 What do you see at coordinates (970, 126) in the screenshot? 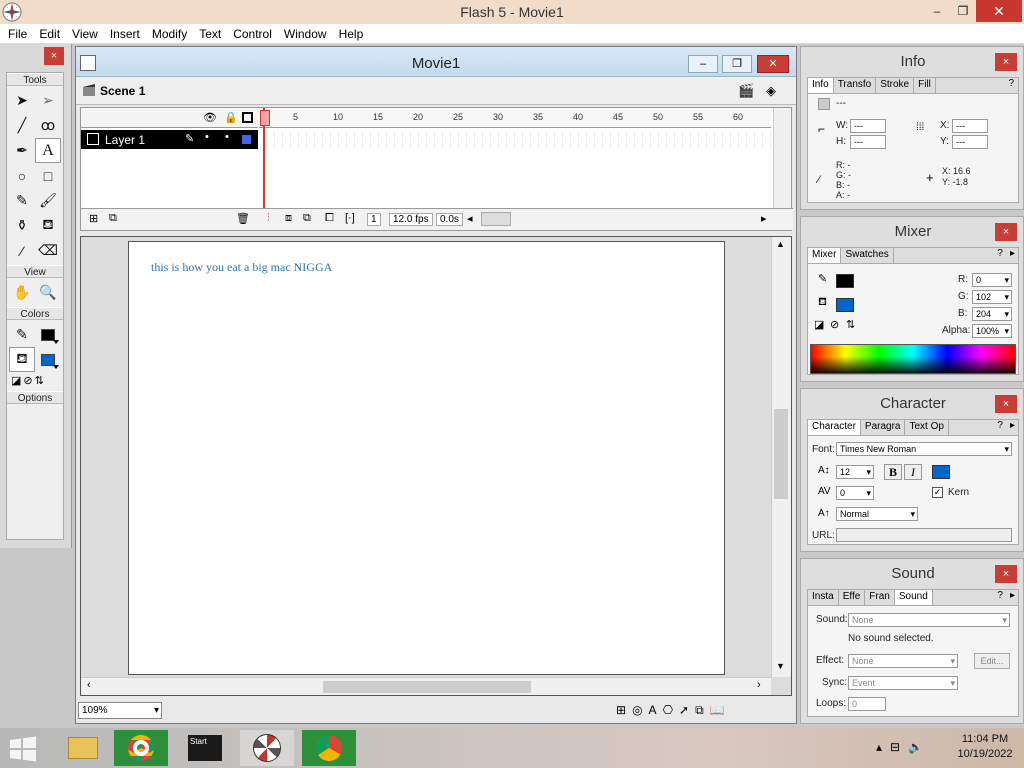
I see `x-field: ---` at bounding box center [970, 126].